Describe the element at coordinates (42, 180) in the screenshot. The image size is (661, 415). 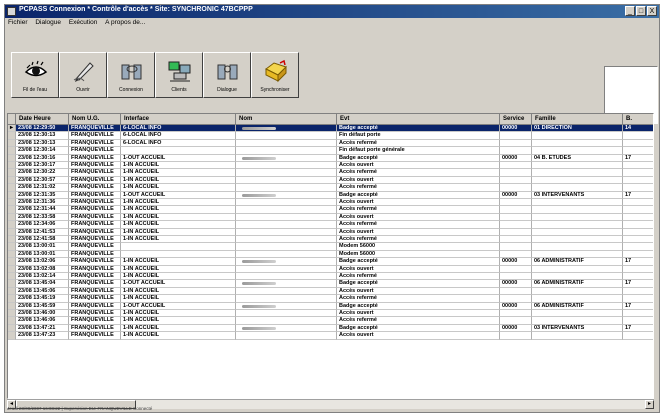
I see `cell-date: 23/08 12:30:57` at that location.